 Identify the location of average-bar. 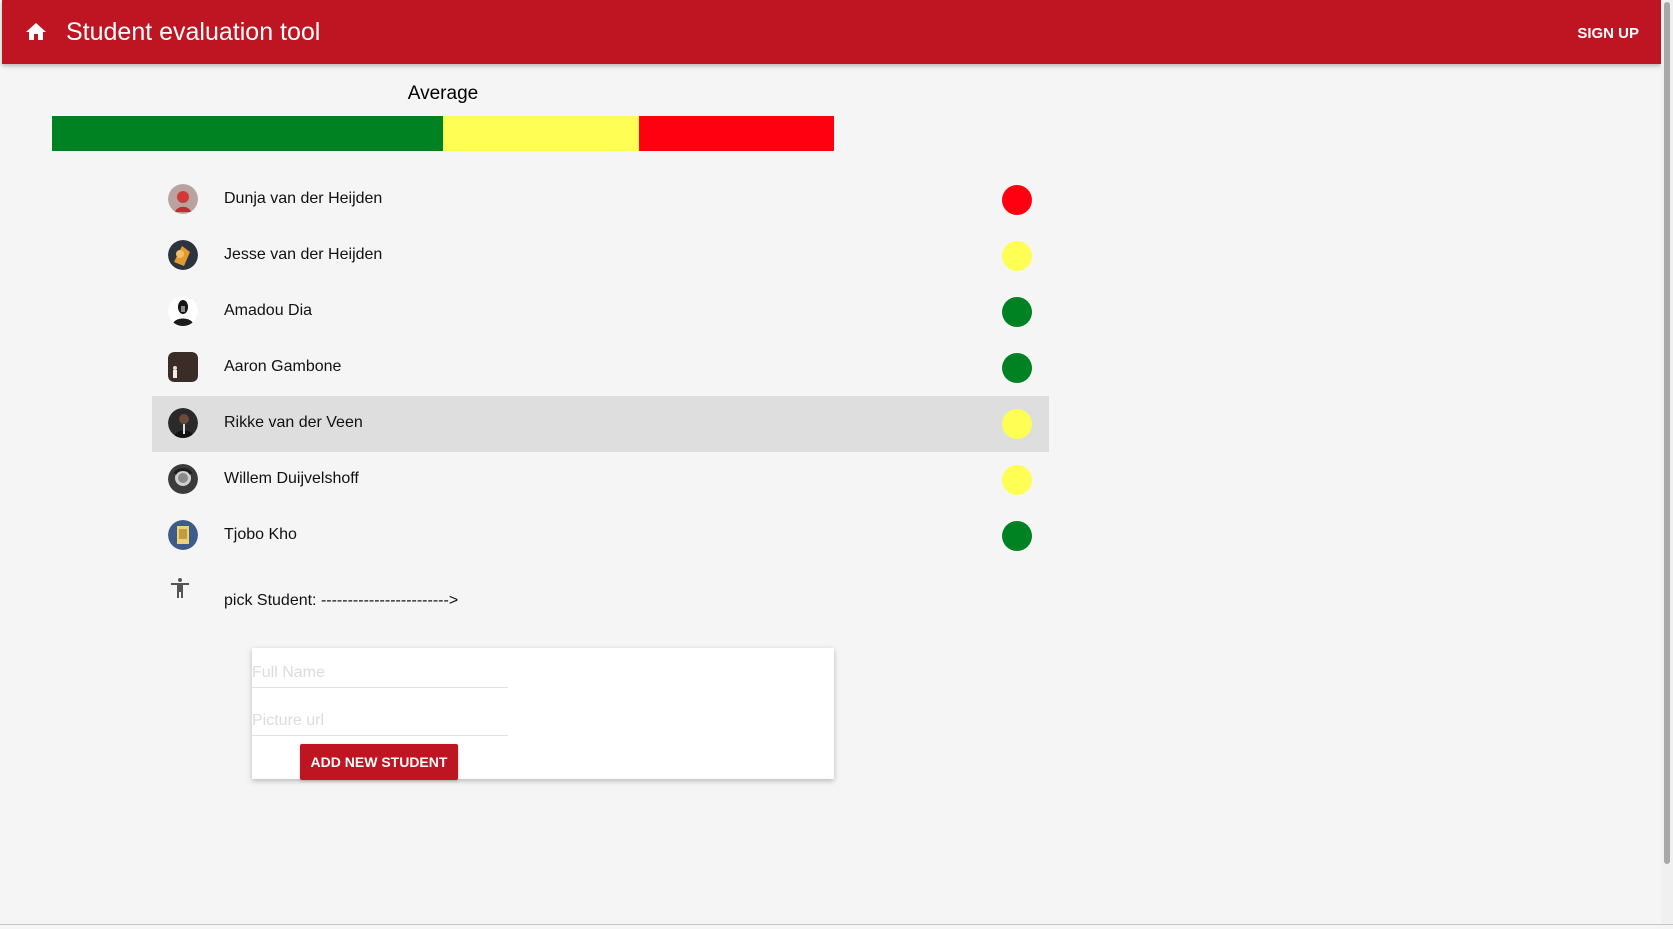
(443, 133).